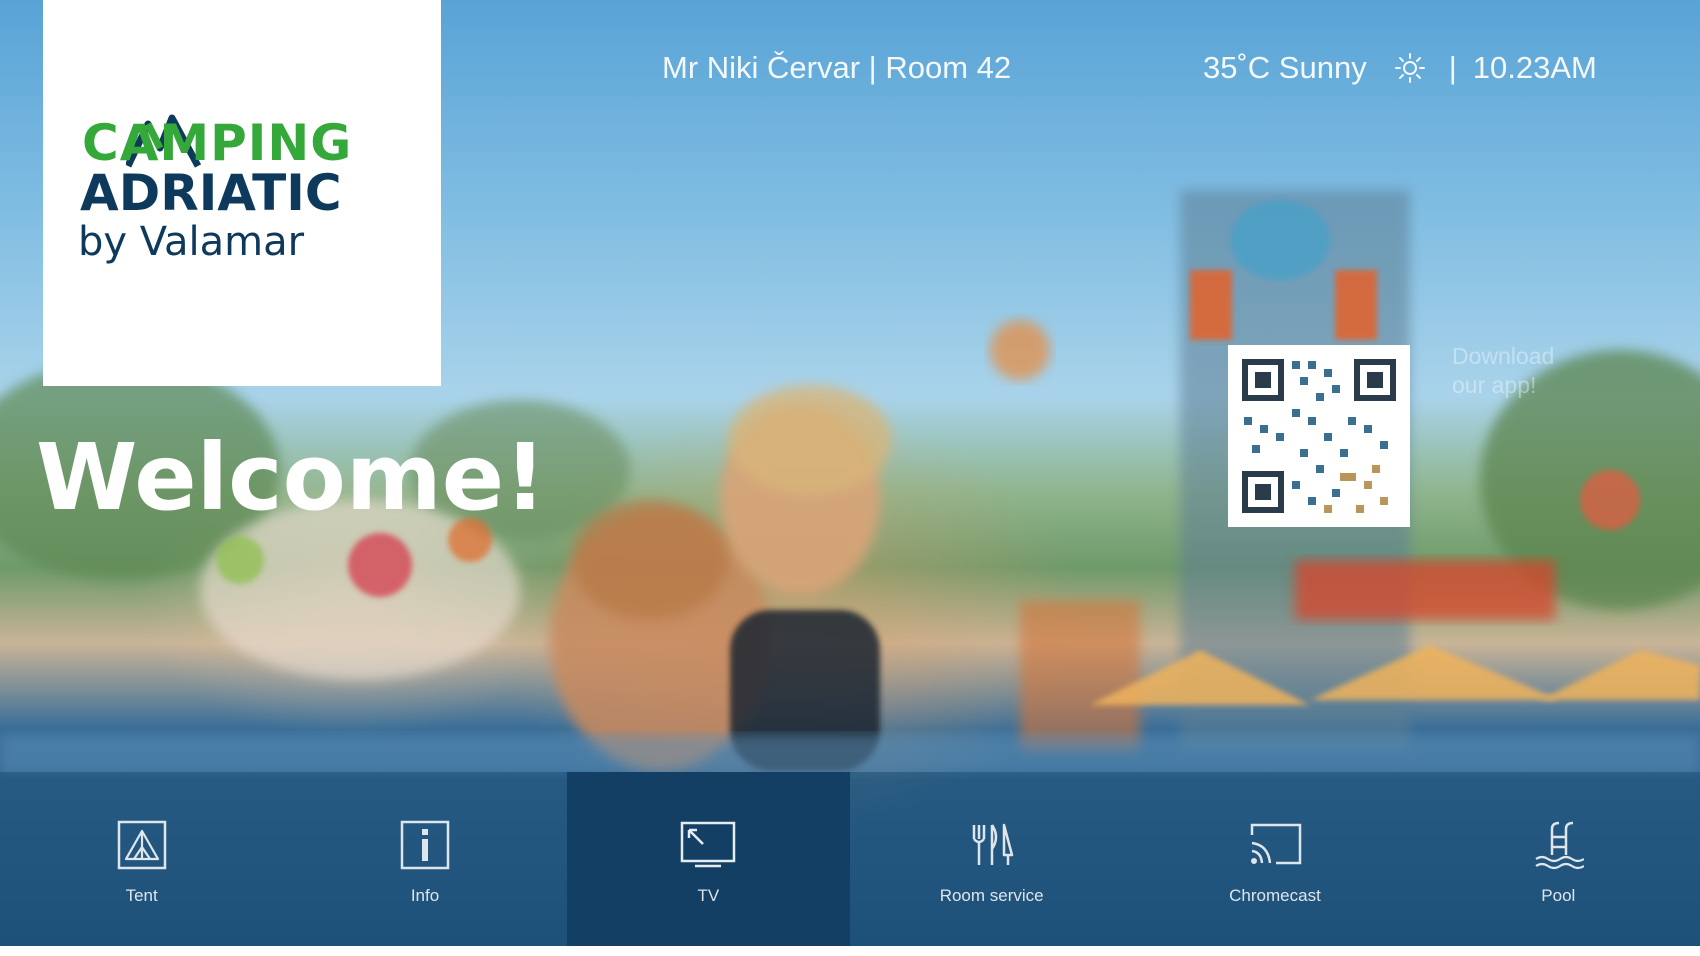 The height and width of the screenshot is (956, 1700). What do you see at coordinates (211, 193) in the screenshot?
I see `logo-adriatic: ADRIATIC` at bounding box center [211, 193].